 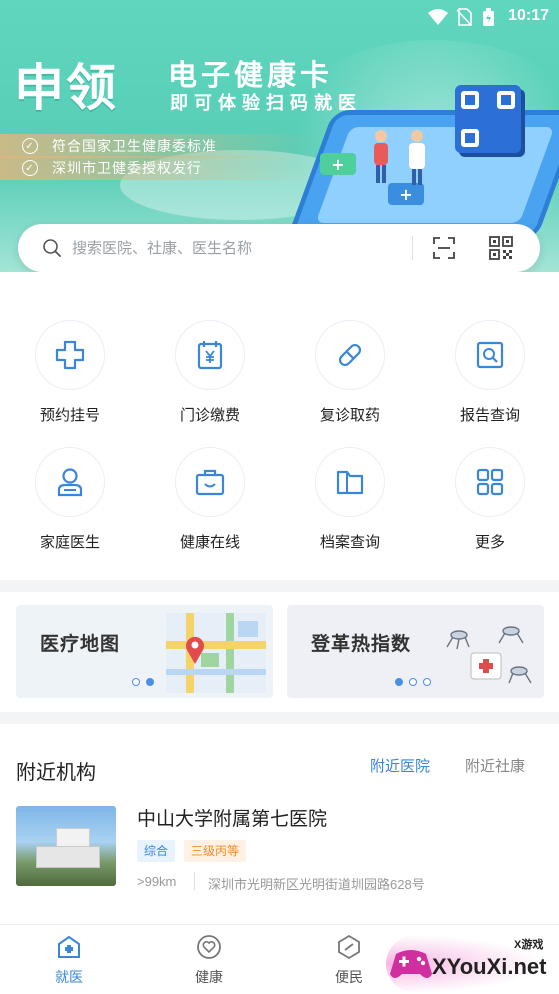 What do you see at coordinates (69, 542) in the screenshot?
I see `service-label: 家庭医生` at bounding box center [69, 542].